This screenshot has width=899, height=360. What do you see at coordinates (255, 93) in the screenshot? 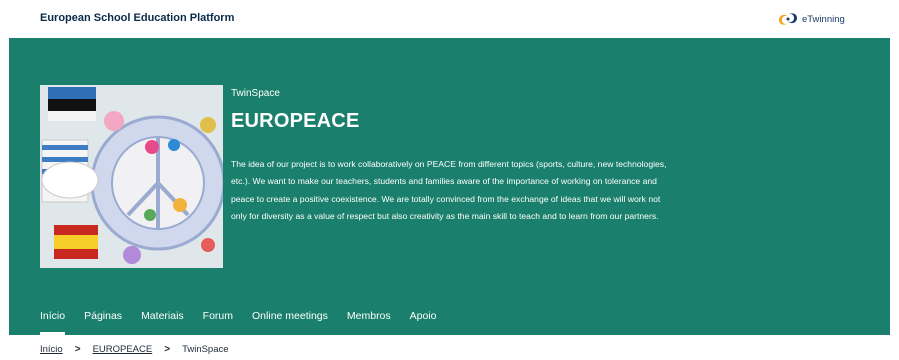
I see `section-label: TwinSpace` at bounding box center [255, 93].